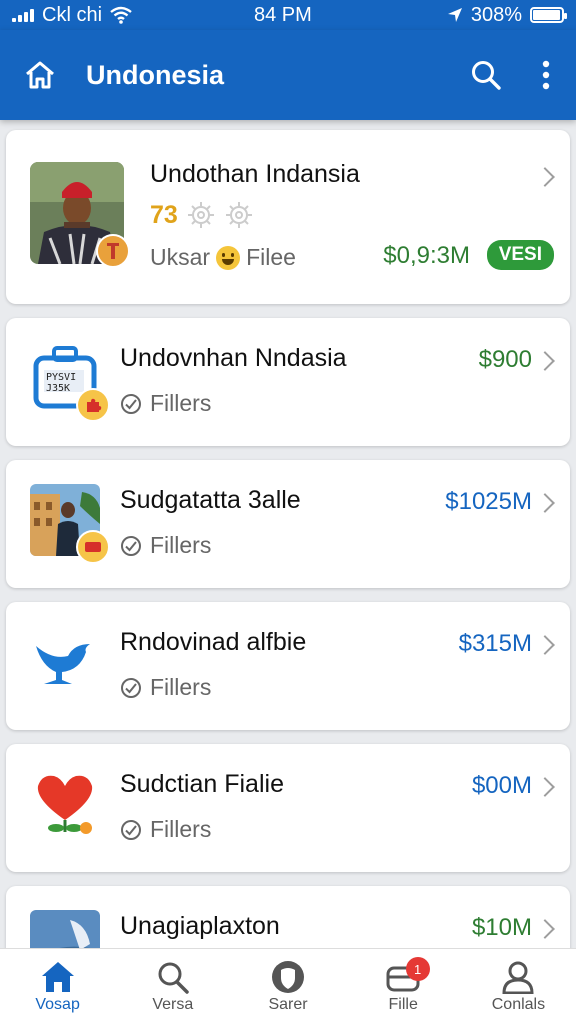 The image size is (576, 1024). What do you see at coordinates (283, 14) in the screenshot?
I see `status-time: 84 PM` at bounding box center [283, 14].